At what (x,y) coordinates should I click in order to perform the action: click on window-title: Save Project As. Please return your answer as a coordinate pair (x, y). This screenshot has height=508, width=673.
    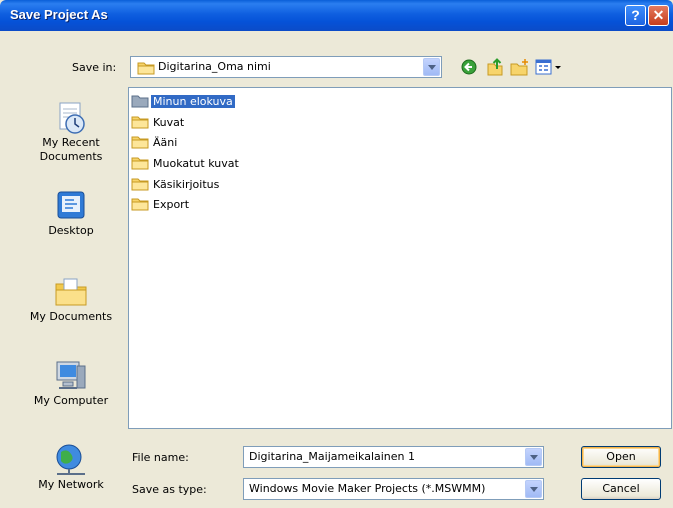
    Looking at the image, I should click on (59, 14).